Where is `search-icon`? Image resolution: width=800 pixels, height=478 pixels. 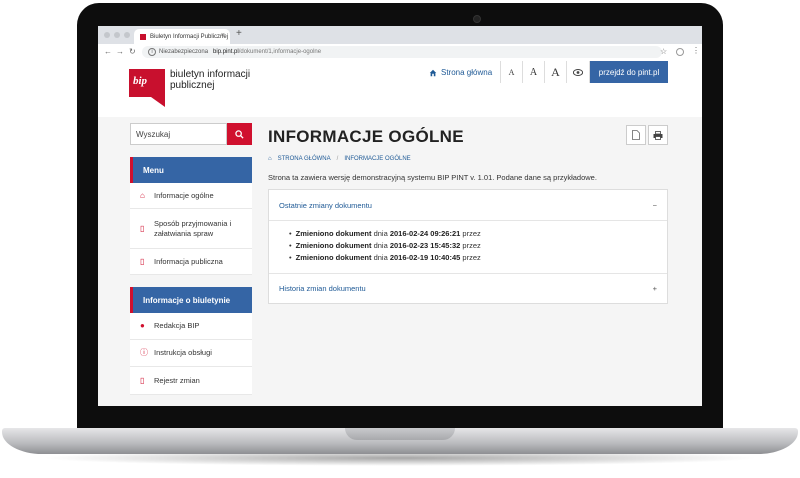 search-icon is located at coordinates (239, 134).